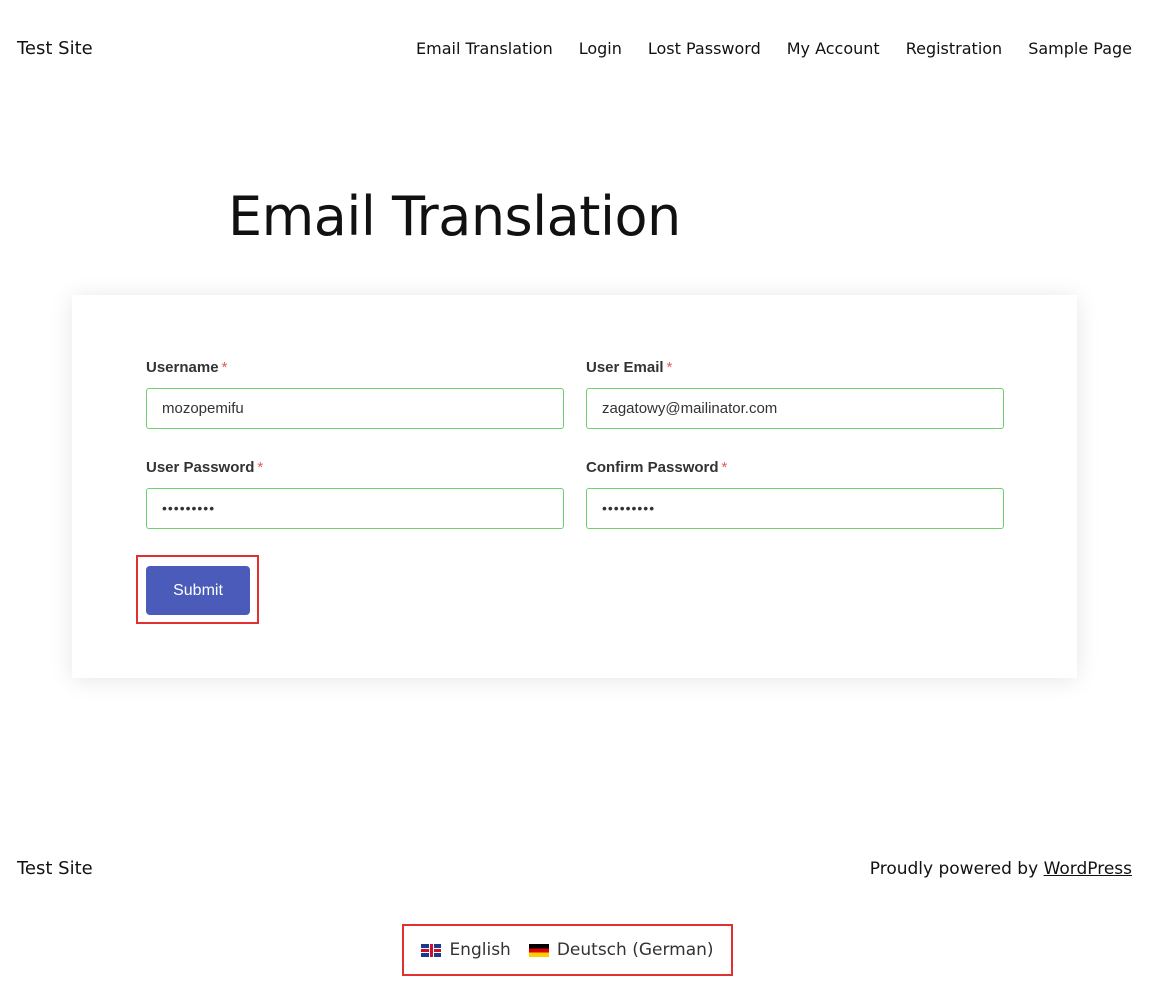  Describe the element at coordinates (1080, 48) in the screenshot. I see `nav-item-sample-page: Sample Page` at that location.